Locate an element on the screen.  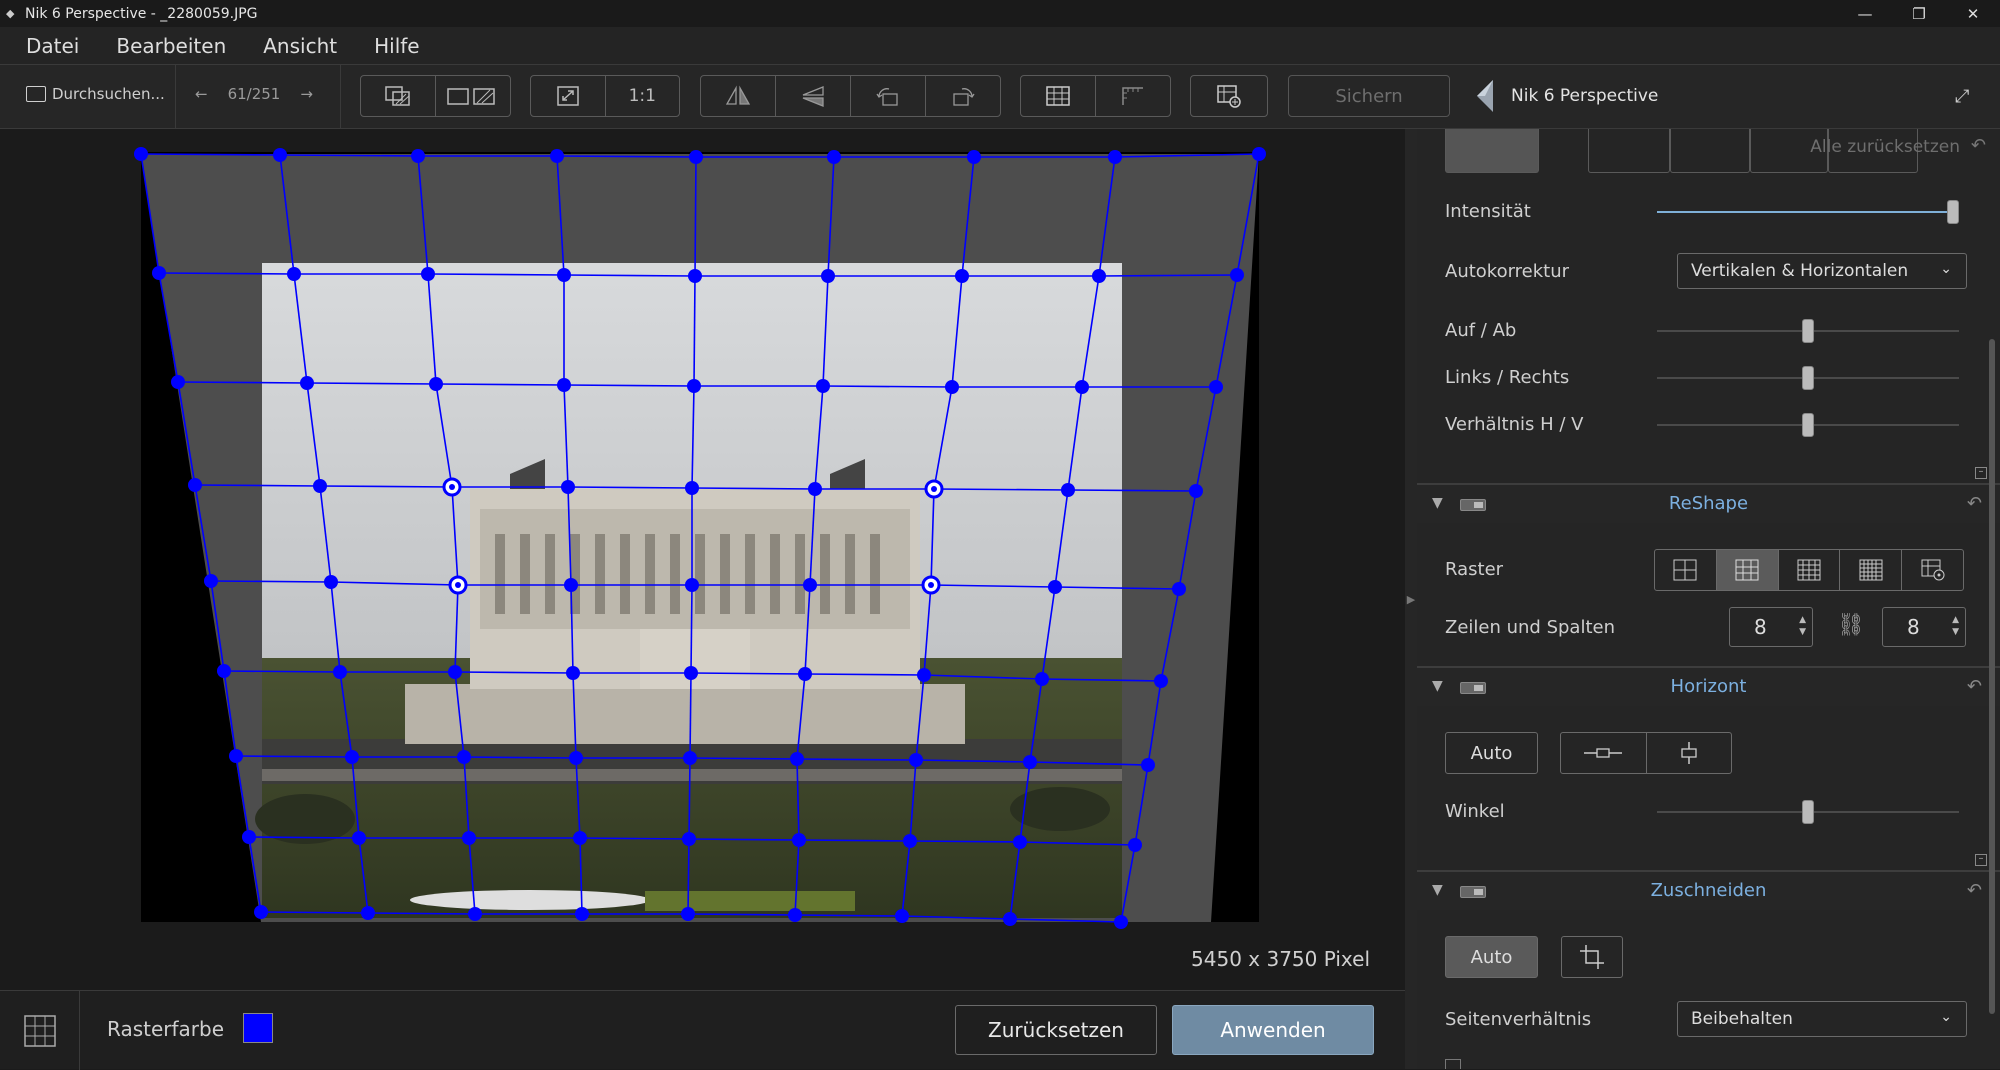
minimize-button: — is located at coordinates (1865, 13).